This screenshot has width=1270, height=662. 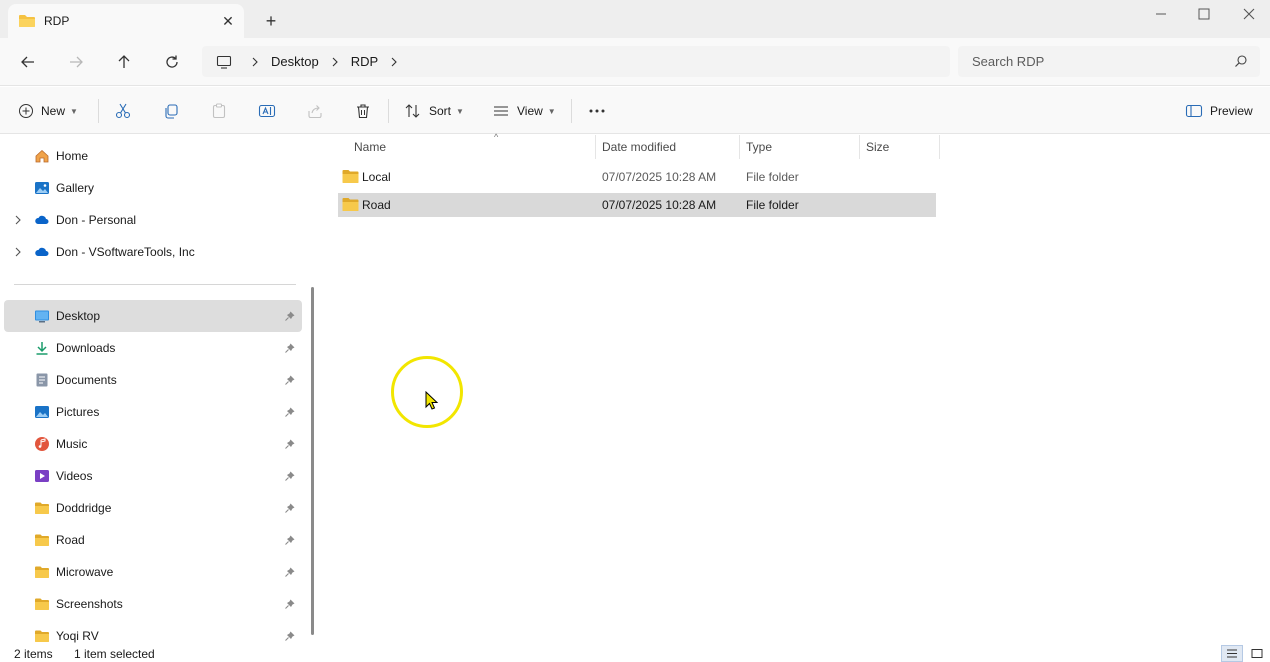 I want to click on sidebar-item-screenshots: Screenshots, so click(x=153, y=604).